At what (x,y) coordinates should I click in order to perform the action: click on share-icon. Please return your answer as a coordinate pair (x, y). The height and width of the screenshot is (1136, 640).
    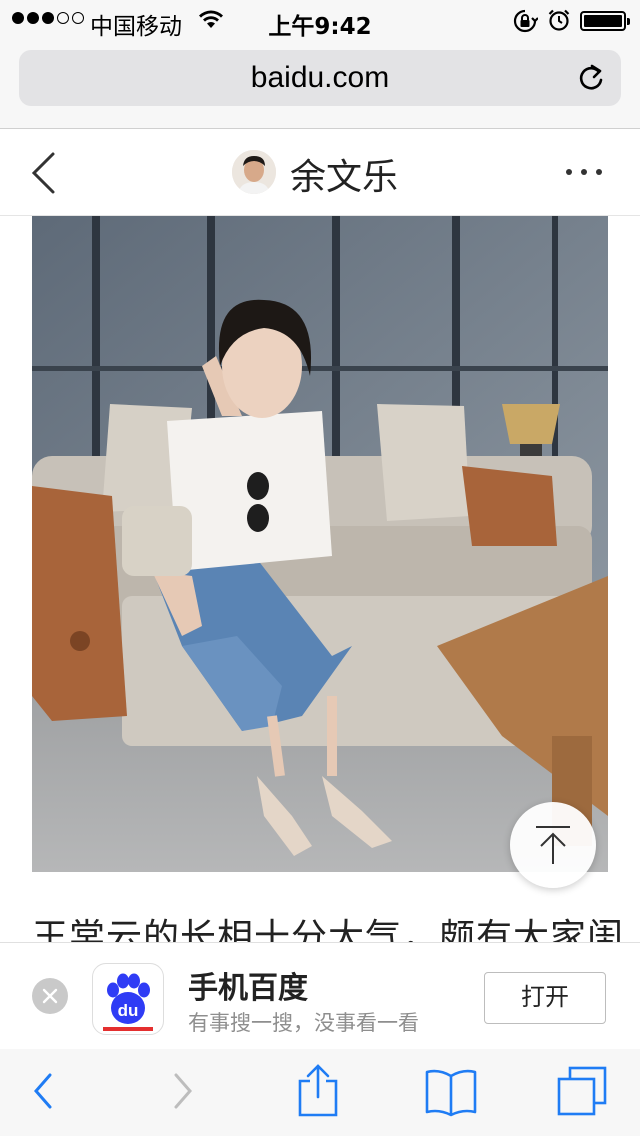
    Looking at the image, I should click on (318, 1092).